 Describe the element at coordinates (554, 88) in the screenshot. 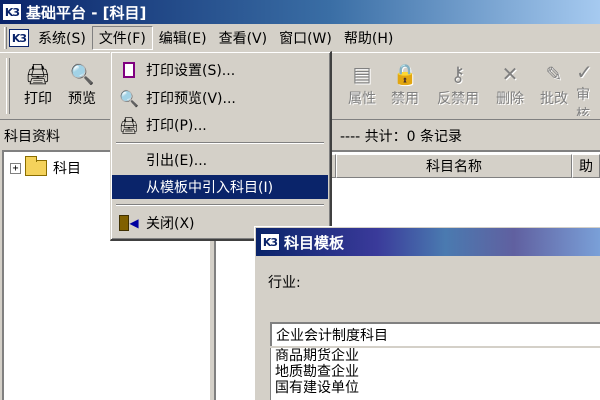

I see `batch-edit-button: ✎ 批改` at that location.